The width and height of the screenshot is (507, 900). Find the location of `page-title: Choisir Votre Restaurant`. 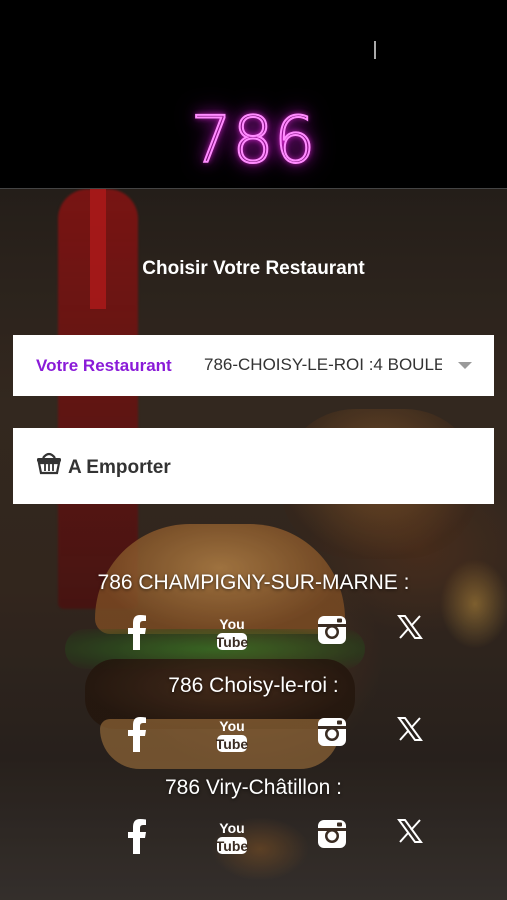

page-title: Choisir Votre Restaurant is located at coordinates (253, 268).